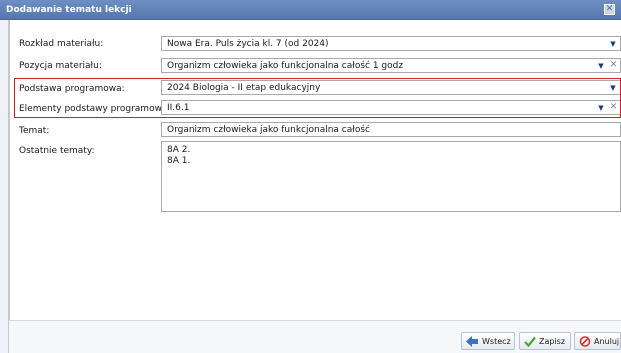 Image resolution: width=621 pixels, height=353 pixels. Describe the element at coordinates (609, 9) in the screenshot. I see `close-icon: ✕` at that location.